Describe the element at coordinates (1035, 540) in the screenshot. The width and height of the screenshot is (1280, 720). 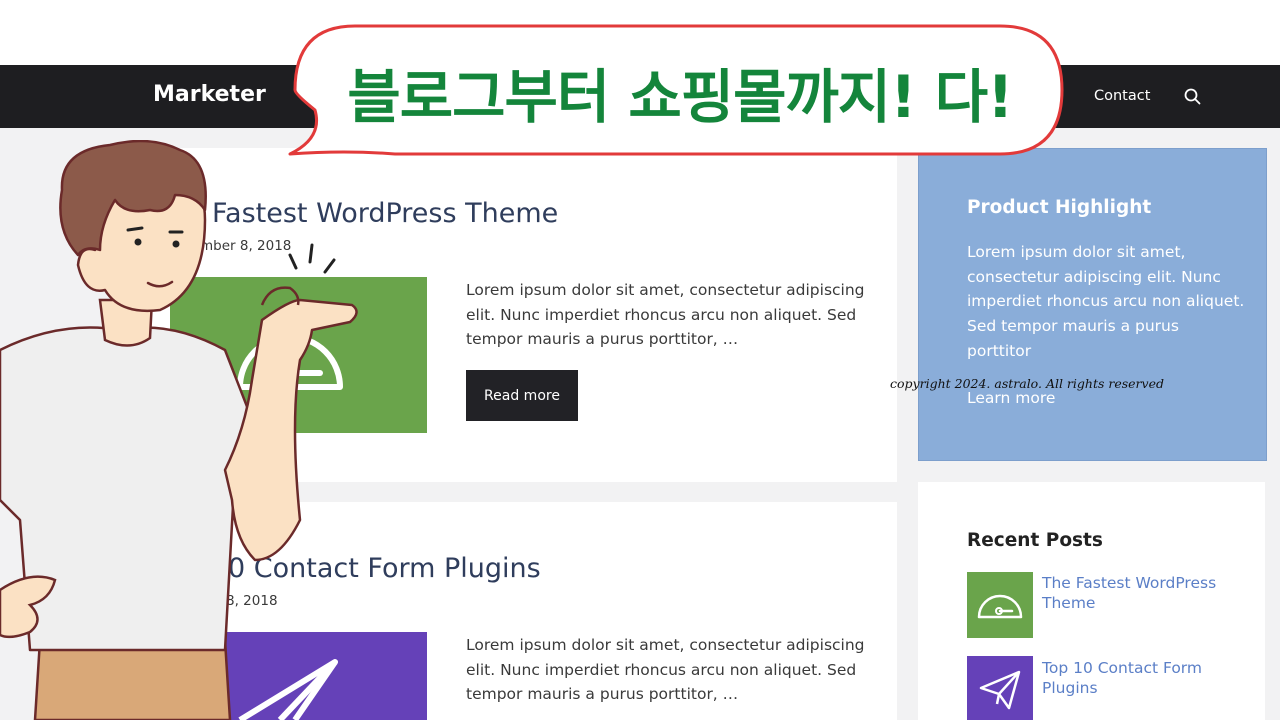
I see `widget-title: Recent Posts` at that location.